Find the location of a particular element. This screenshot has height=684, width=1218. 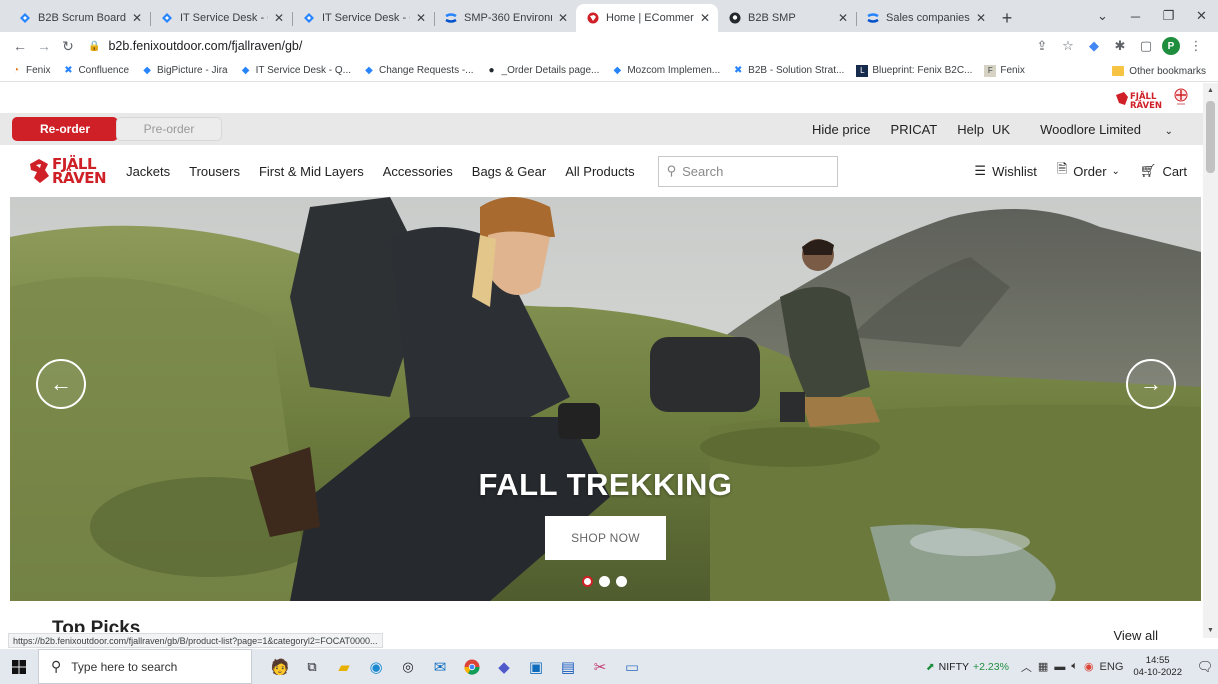

reload-icon: ↻ is located at coordinates (68, 46).